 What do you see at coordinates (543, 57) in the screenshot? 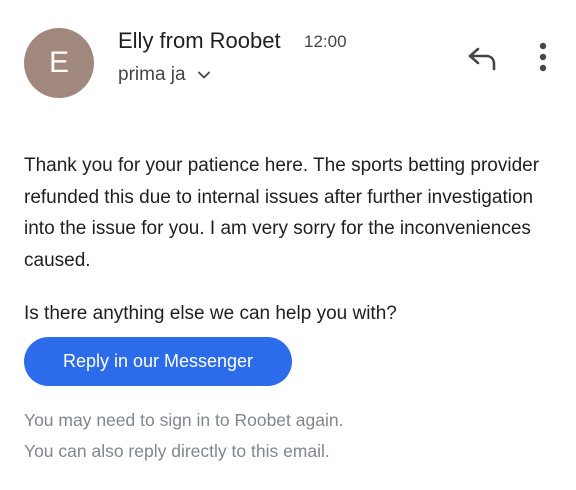
I see `more-vert-icon` at bounding box center [543, 57].